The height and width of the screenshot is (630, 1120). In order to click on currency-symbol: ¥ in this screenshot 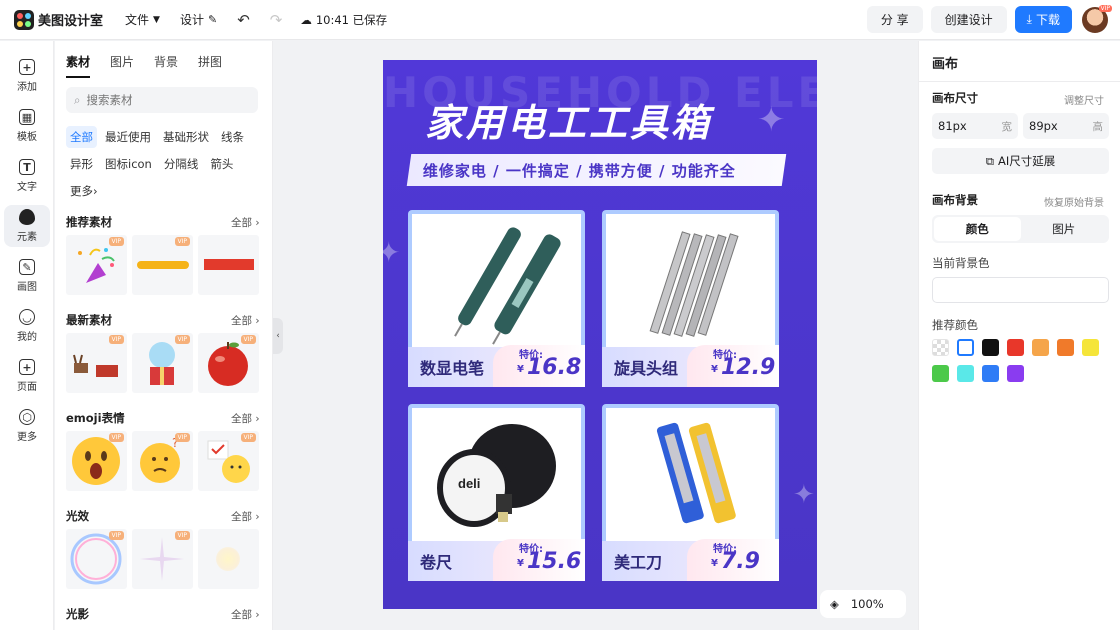, I will do `click(714, 369)`.